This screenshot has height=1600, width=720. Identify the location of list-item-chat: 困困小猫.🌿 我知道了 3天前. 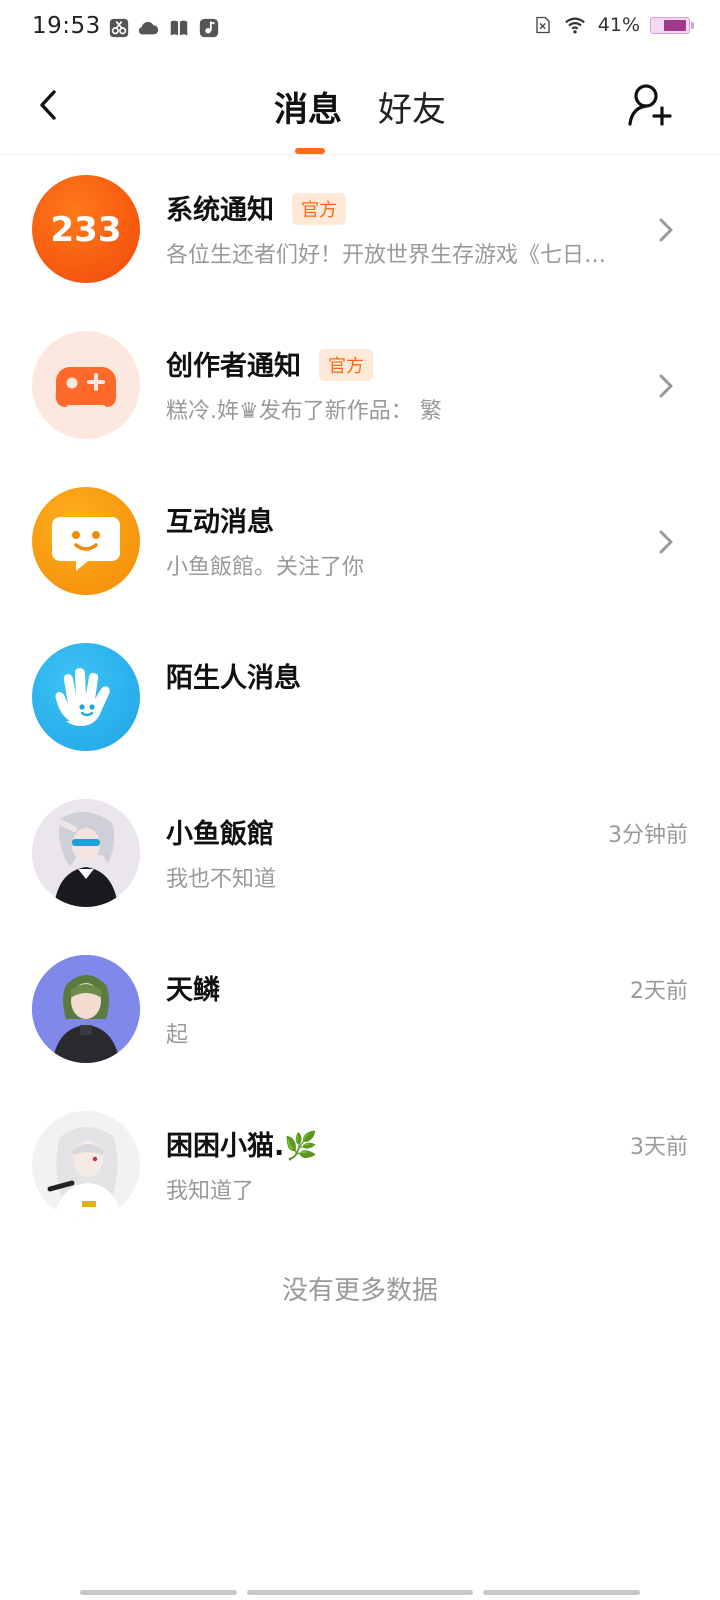
(360, 1169).